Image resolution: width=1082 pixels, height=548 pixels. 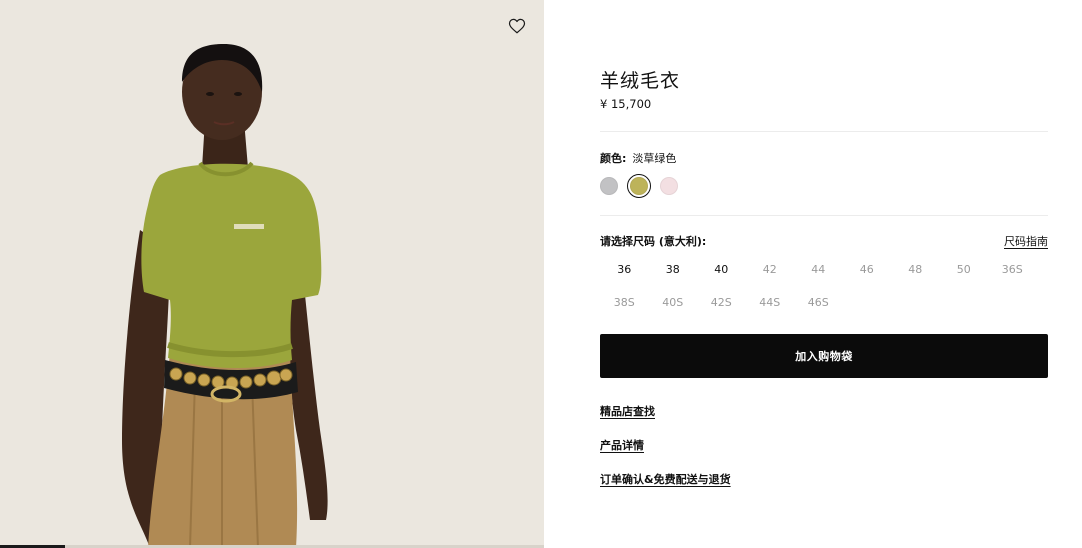 What do you see at coordinates (867, 269) in the screenshot?
I see `size-option: 46` at bounding box center [867, 269].